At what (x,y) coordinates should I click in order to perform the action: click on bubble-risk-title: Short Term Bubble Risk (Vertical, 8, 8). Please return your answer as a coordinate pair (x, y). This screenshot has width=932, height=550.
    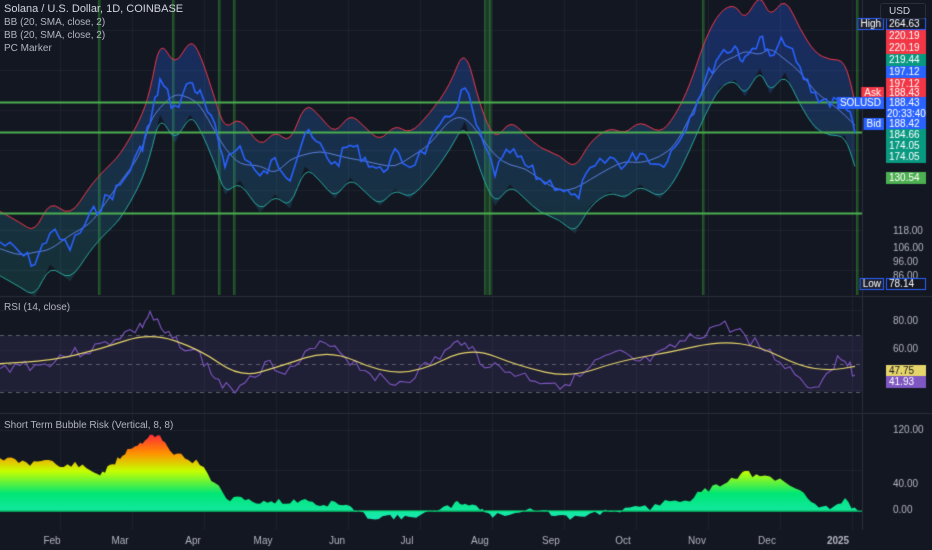
    Looking at the image, I should click on (89, 425).